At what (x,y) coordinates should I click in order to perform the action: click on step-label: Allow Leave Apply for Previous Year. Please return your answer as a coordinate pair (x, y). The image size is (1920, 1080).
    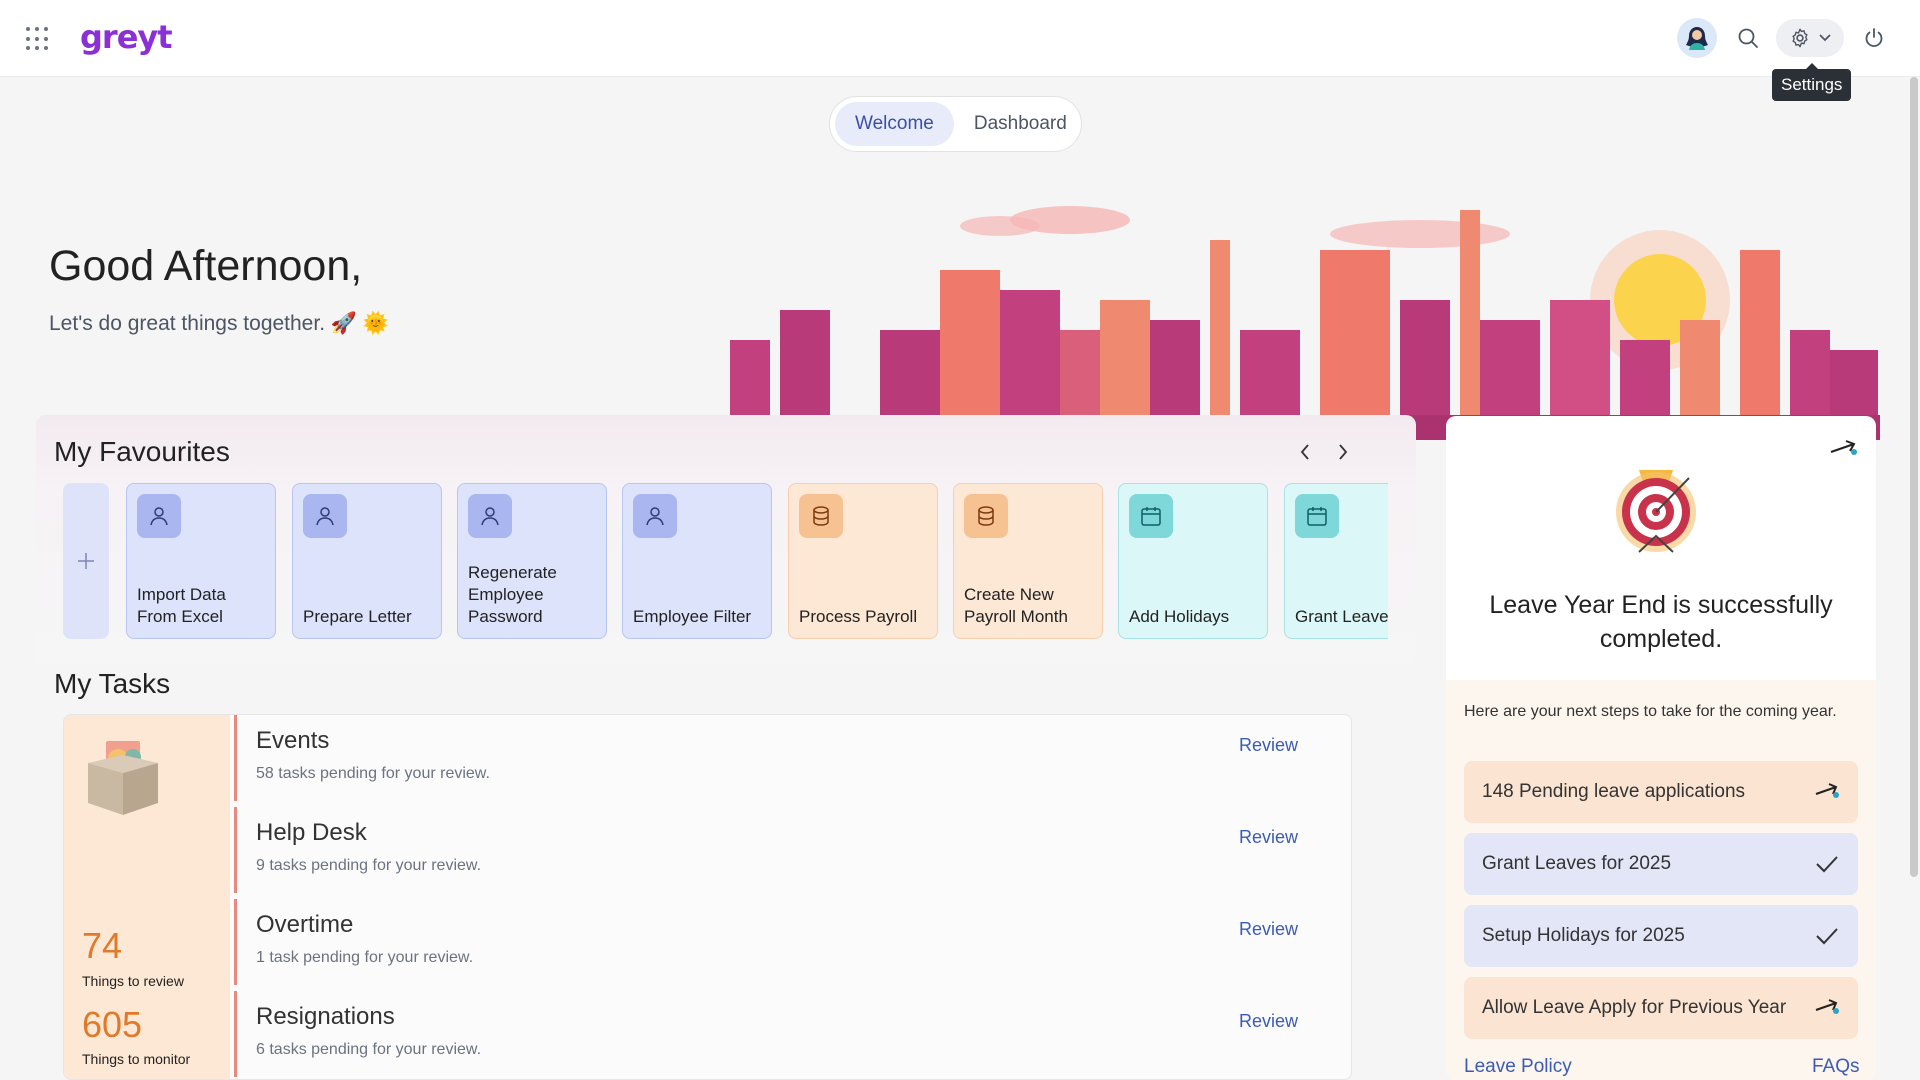
    Looking at the image, I should click on (1634, 1007).